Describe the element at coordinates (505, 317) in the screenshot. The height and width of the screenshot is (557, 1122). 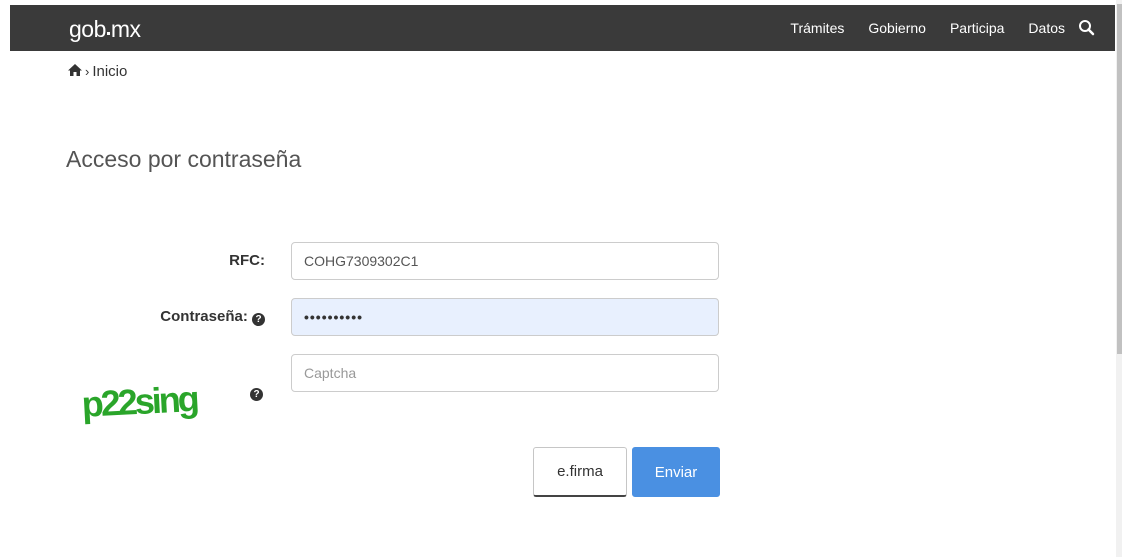
I see `password-input` at that location.